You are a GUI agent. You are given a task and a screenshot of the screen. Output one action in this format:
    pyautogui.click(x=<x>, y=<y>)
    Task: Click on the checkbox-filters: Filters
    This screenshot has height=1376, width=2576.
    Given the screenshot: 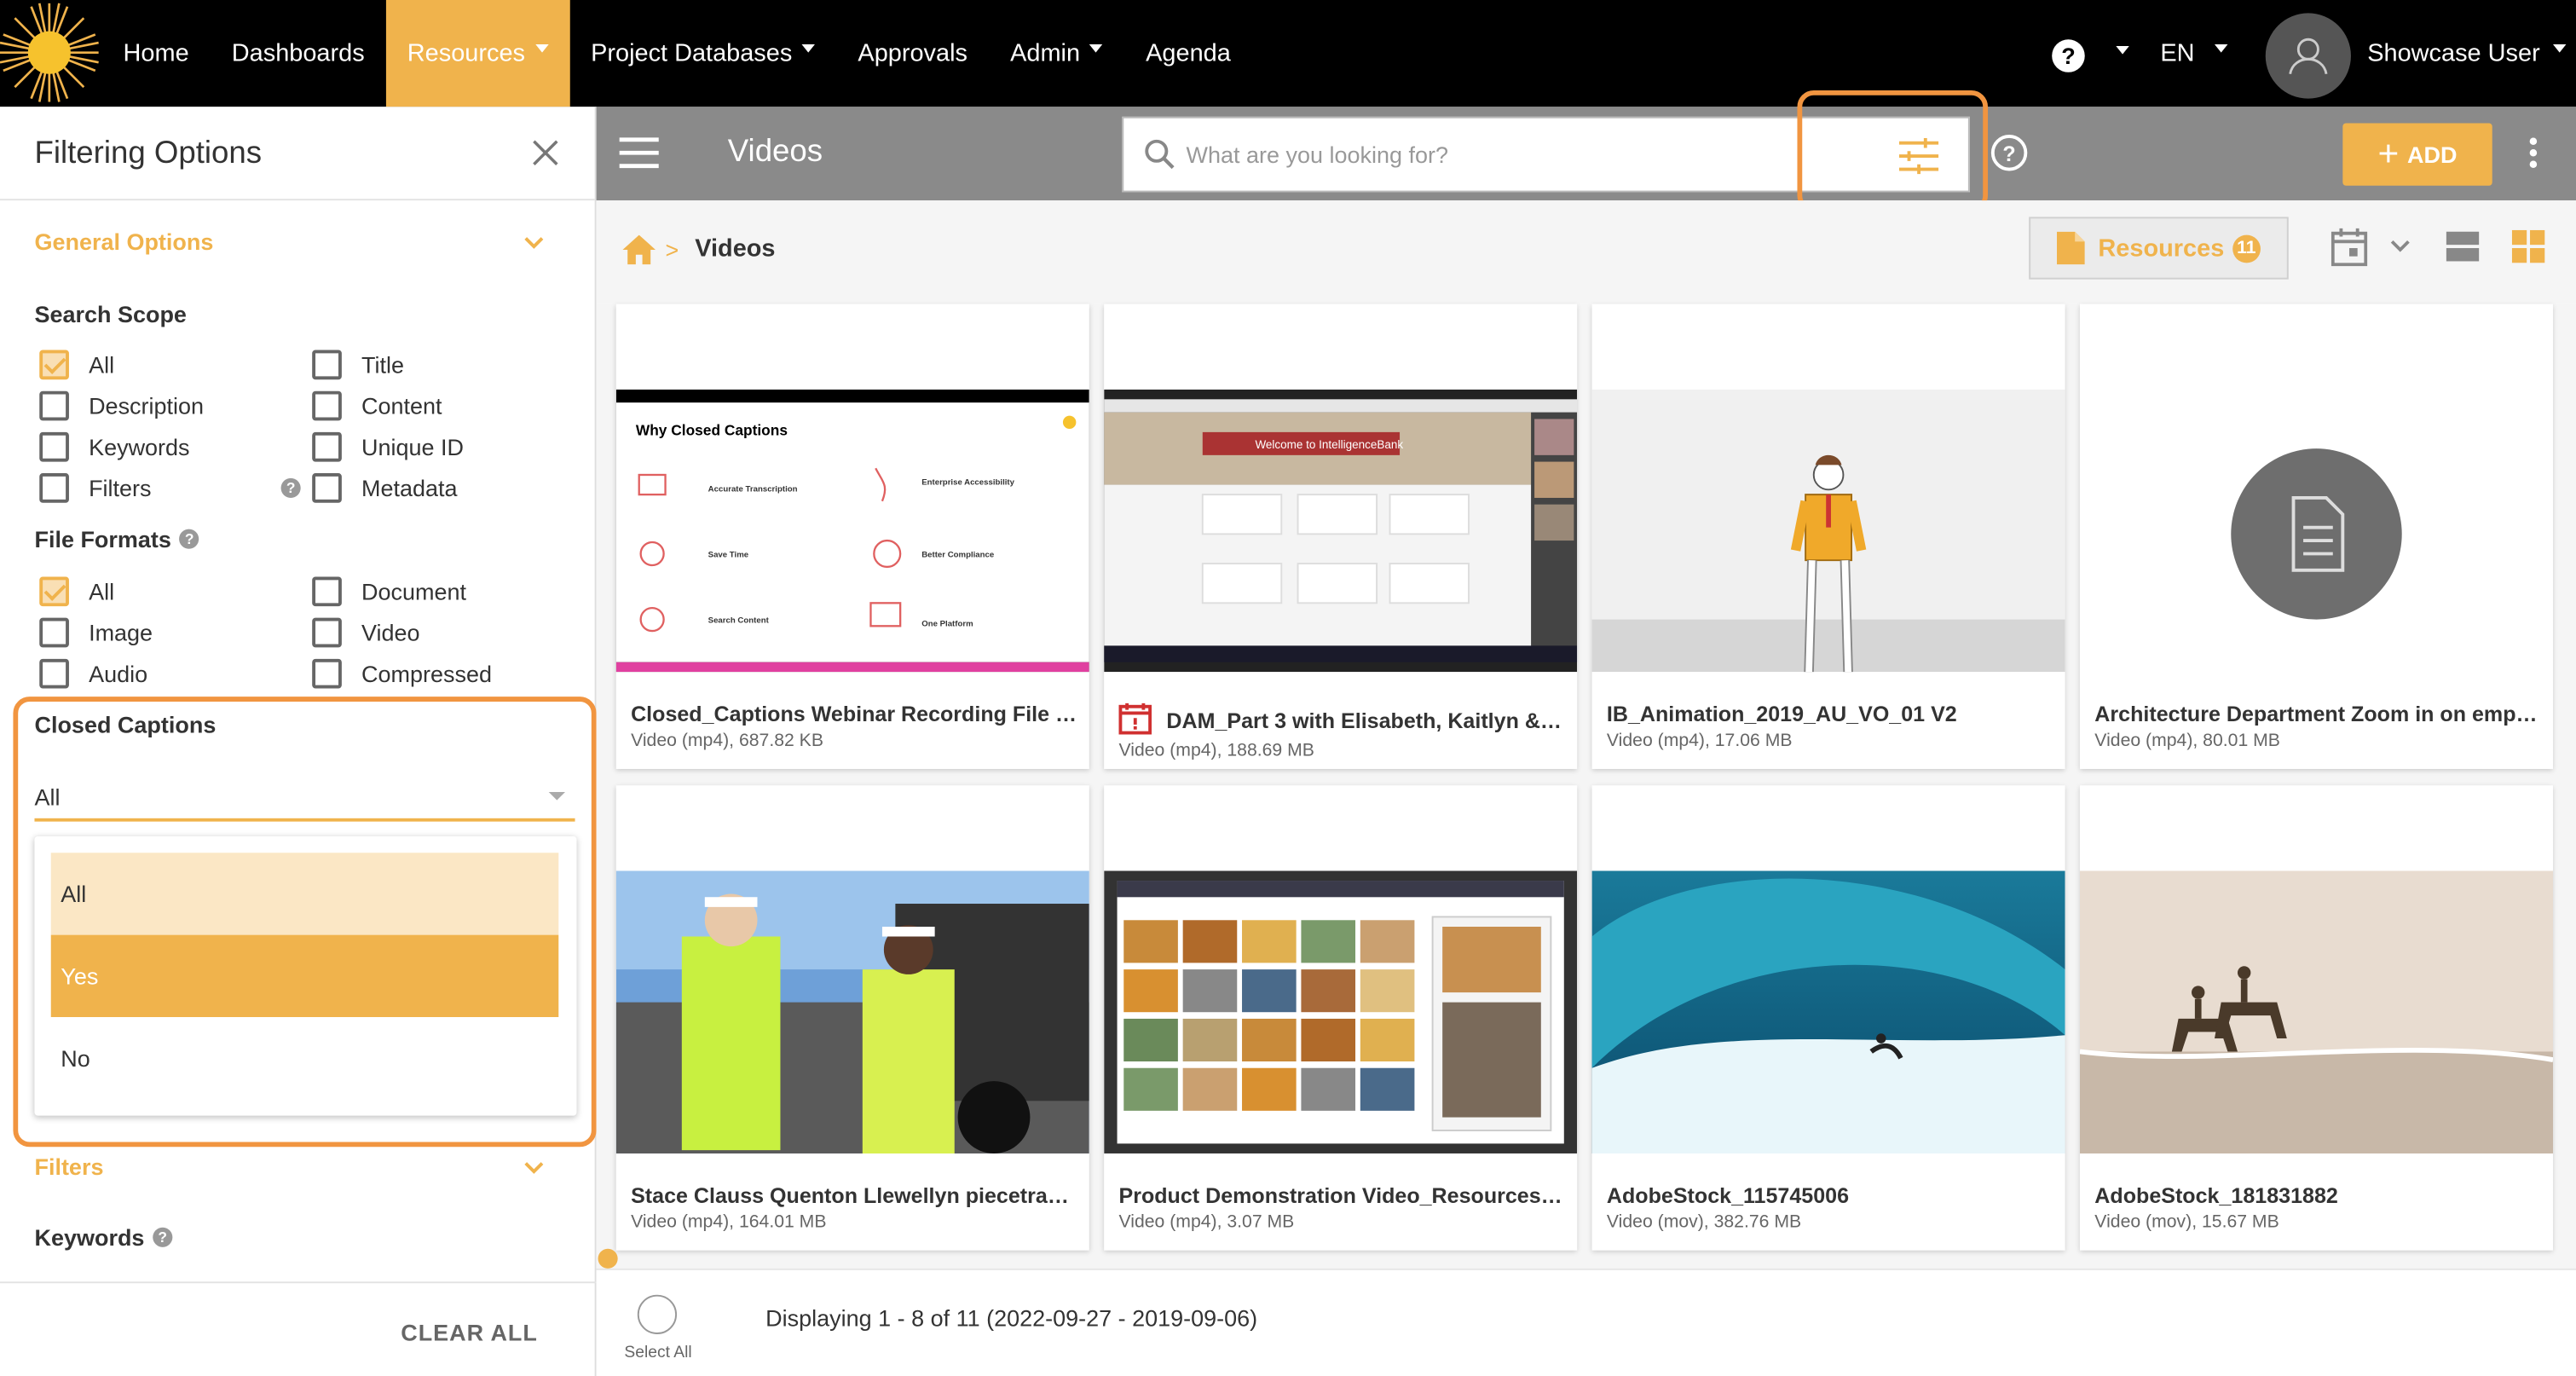 What is the action you would take?
    pyautogui.click(x=95, y=488)
    